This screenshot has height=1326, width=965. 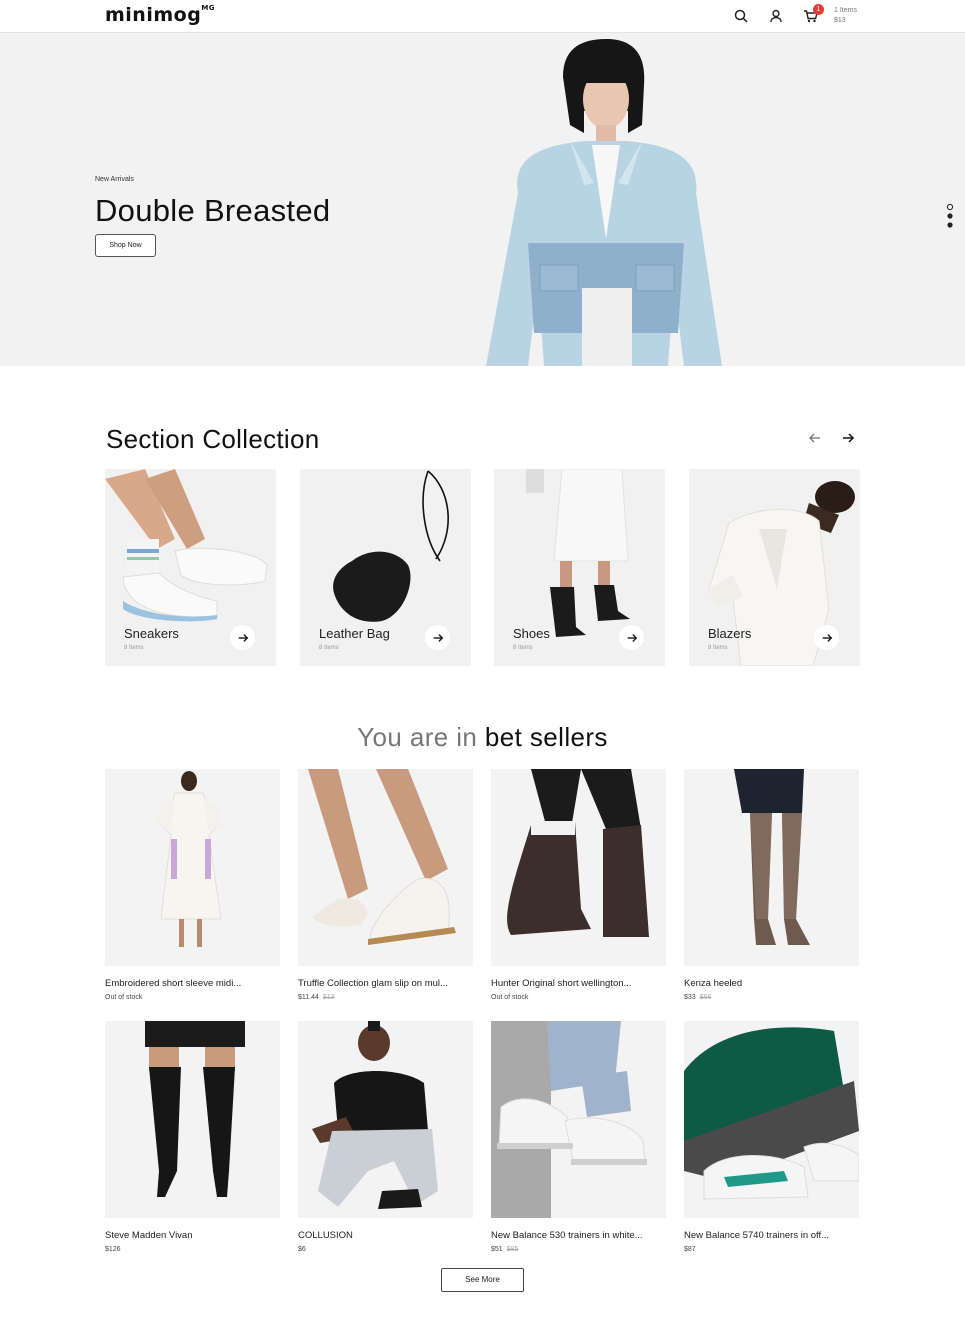 I want to click on product-card: COLLUSION $6, so click(x=385, y=1137).